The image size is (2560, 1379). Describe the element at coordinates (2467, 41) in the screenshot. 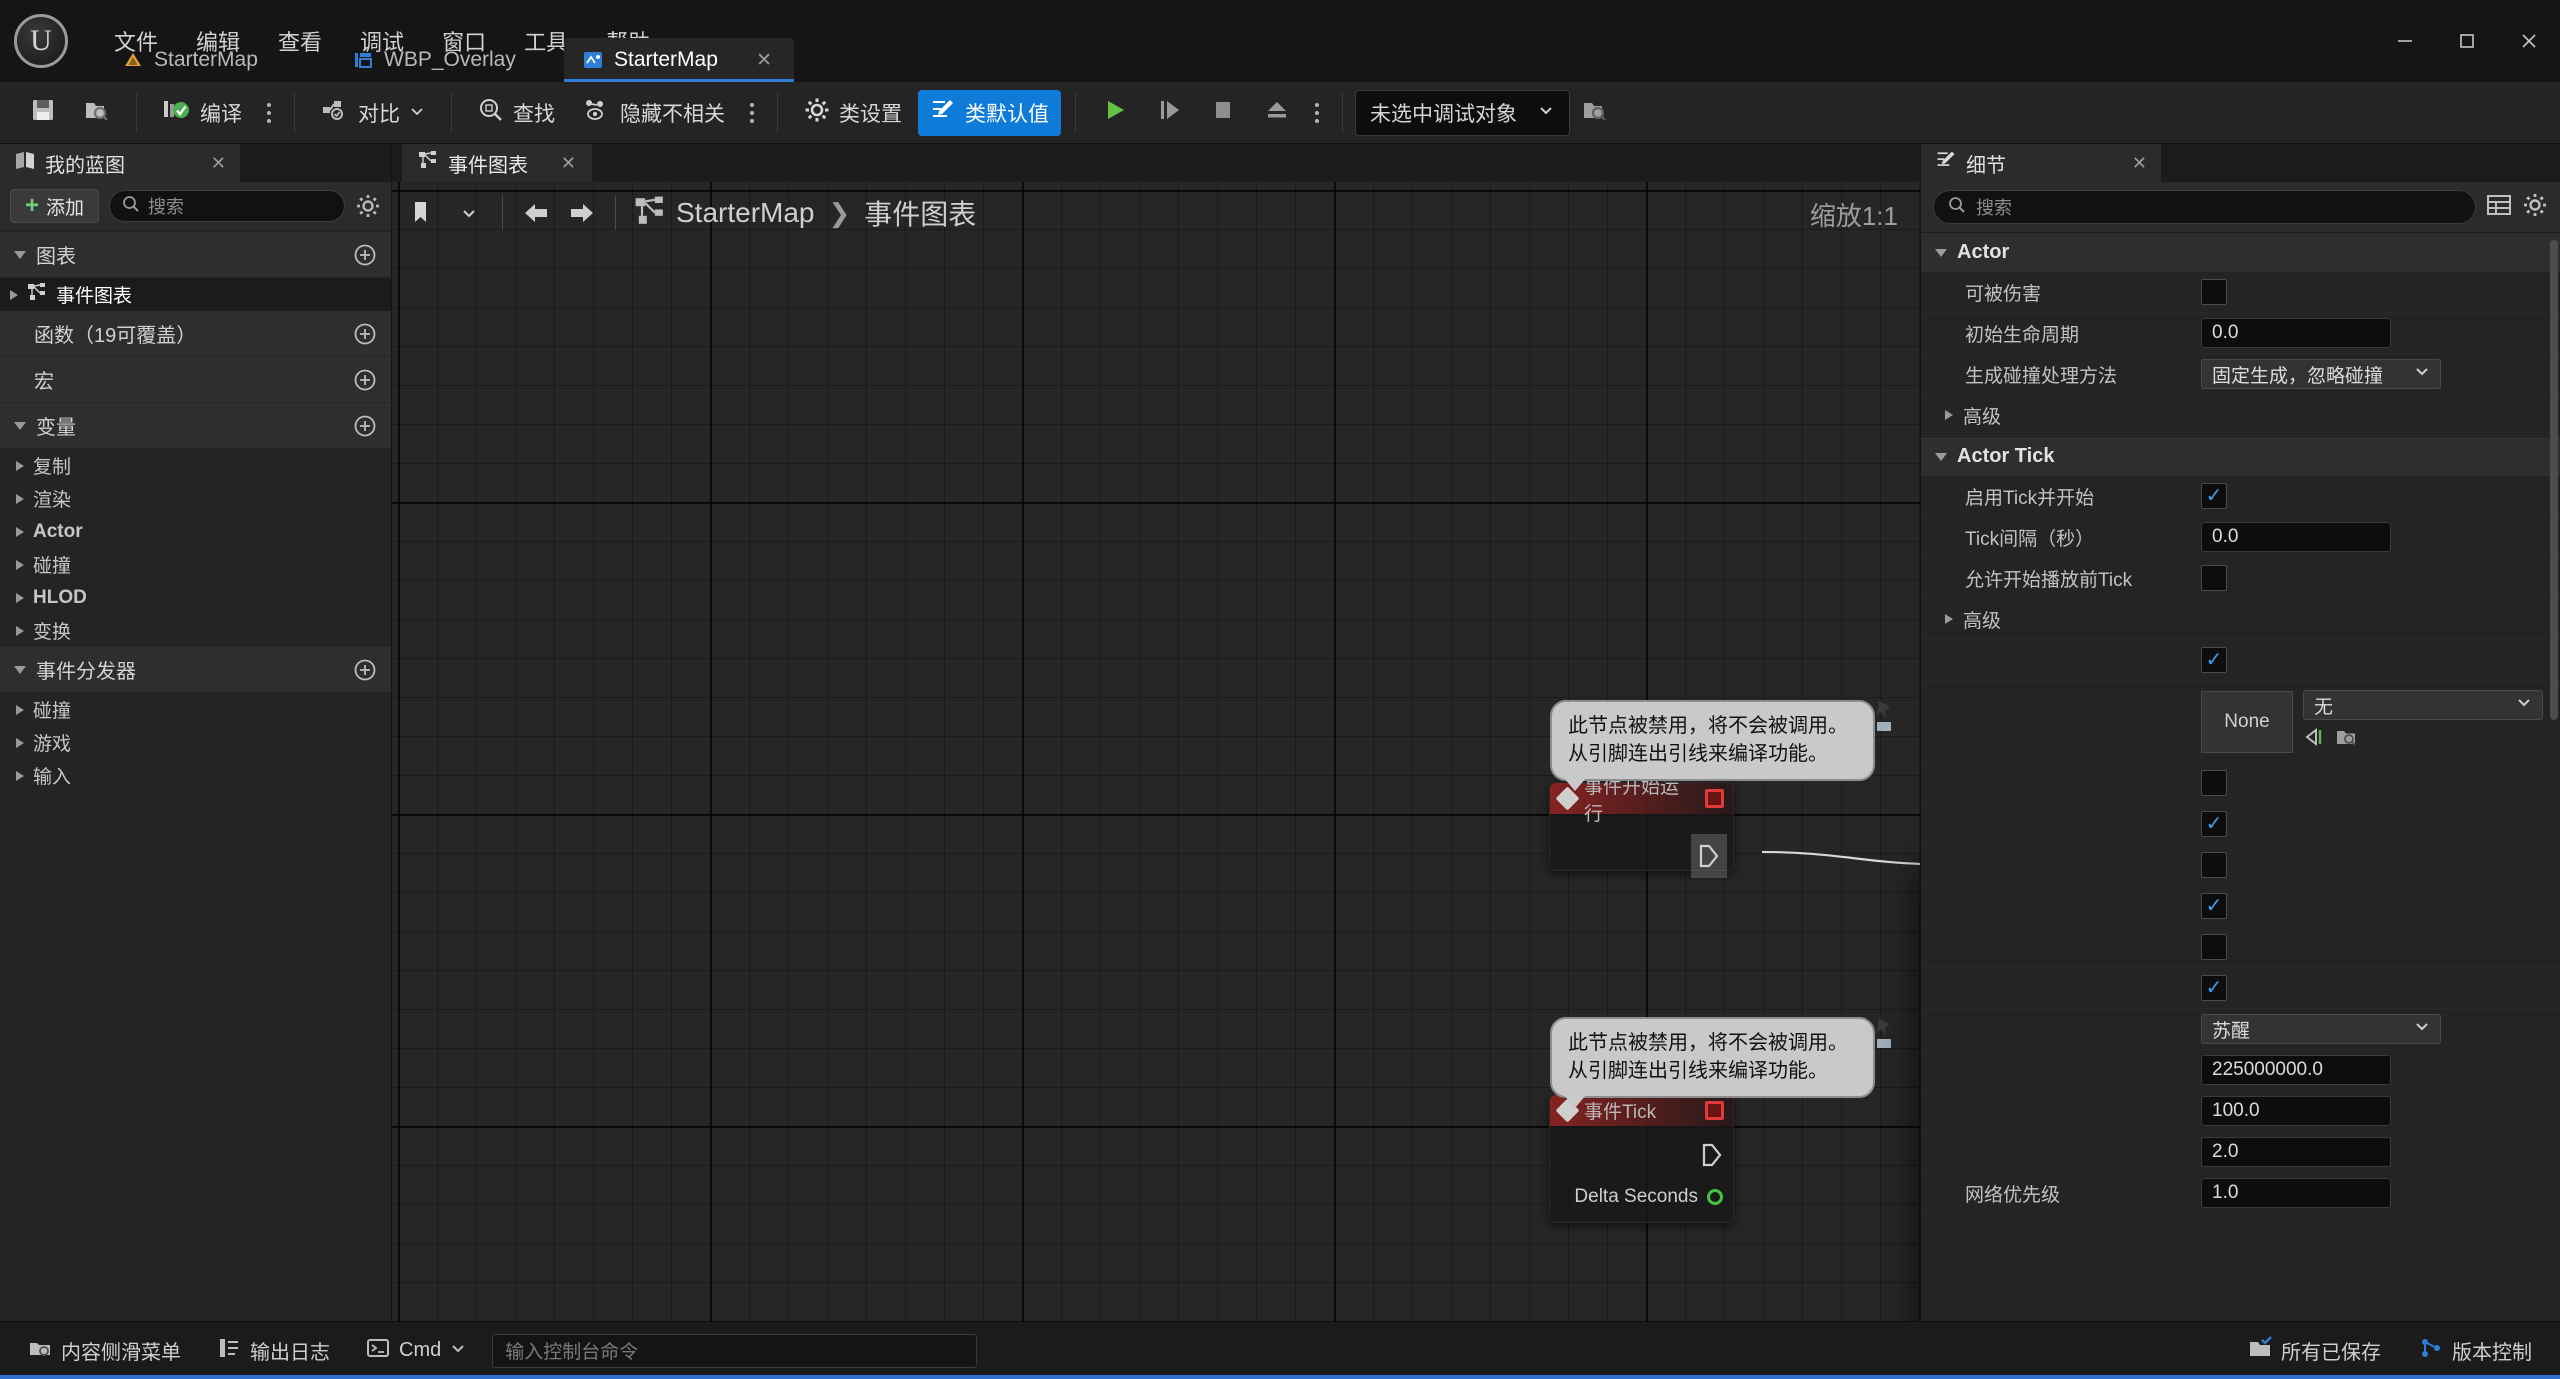

I see `maximize-button` at that location.